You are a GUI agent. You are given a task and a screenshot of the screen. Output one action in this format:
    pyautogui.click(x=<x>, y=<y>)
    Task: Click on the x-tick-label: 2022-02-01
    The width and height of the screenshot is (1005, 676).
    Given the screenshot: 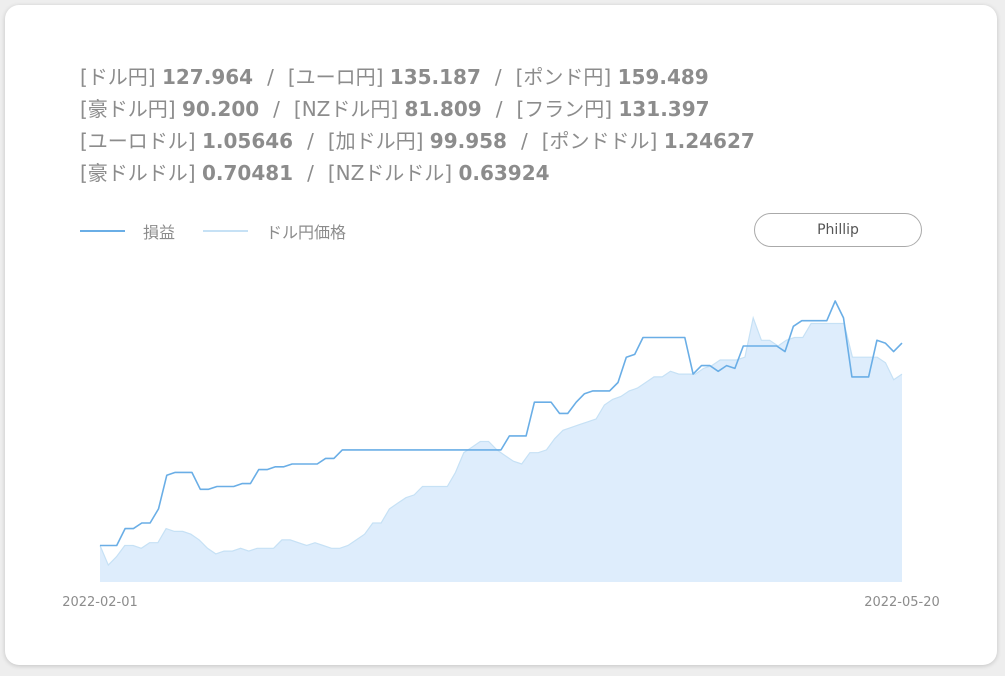 What is the action you would take?
    pyautogui.click(x=100, y=602)
    